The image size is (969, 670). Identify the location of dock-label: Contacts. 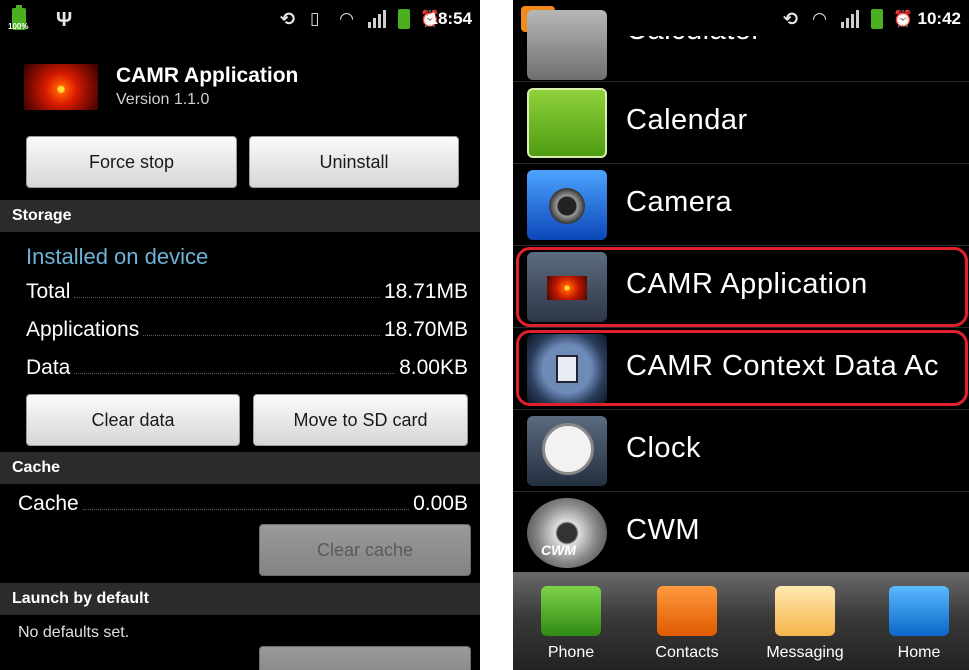
(687, 652).